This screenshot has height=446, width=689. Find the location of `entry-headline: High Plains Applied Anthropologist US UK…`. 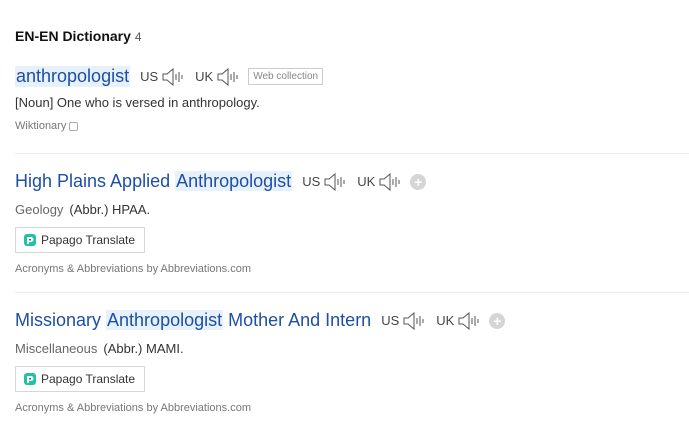

entry-headline: High Plains Applied Anthropologist US UK… is located at coordinates (352, 181).